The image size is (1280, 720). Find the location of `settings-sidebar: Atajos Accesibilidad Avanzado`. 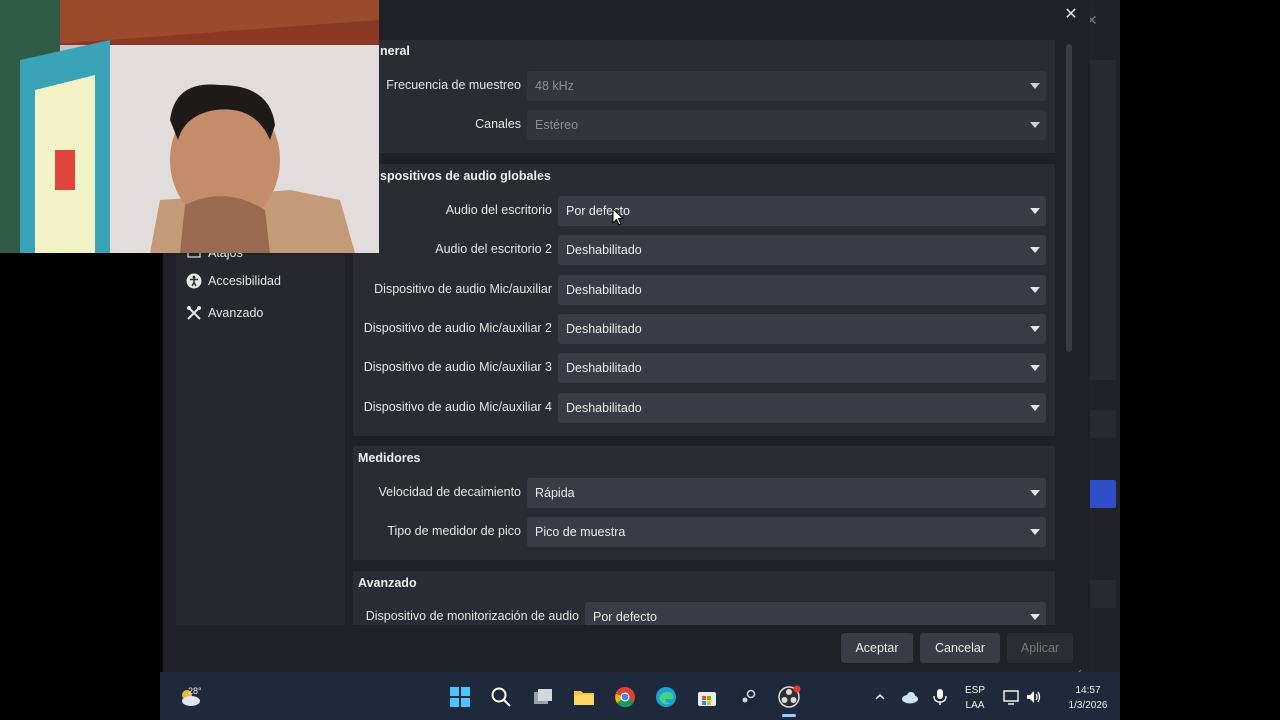

settings-sidebar: Atajos Accesibilidad Avanzado is located at coordinates (260, 435).